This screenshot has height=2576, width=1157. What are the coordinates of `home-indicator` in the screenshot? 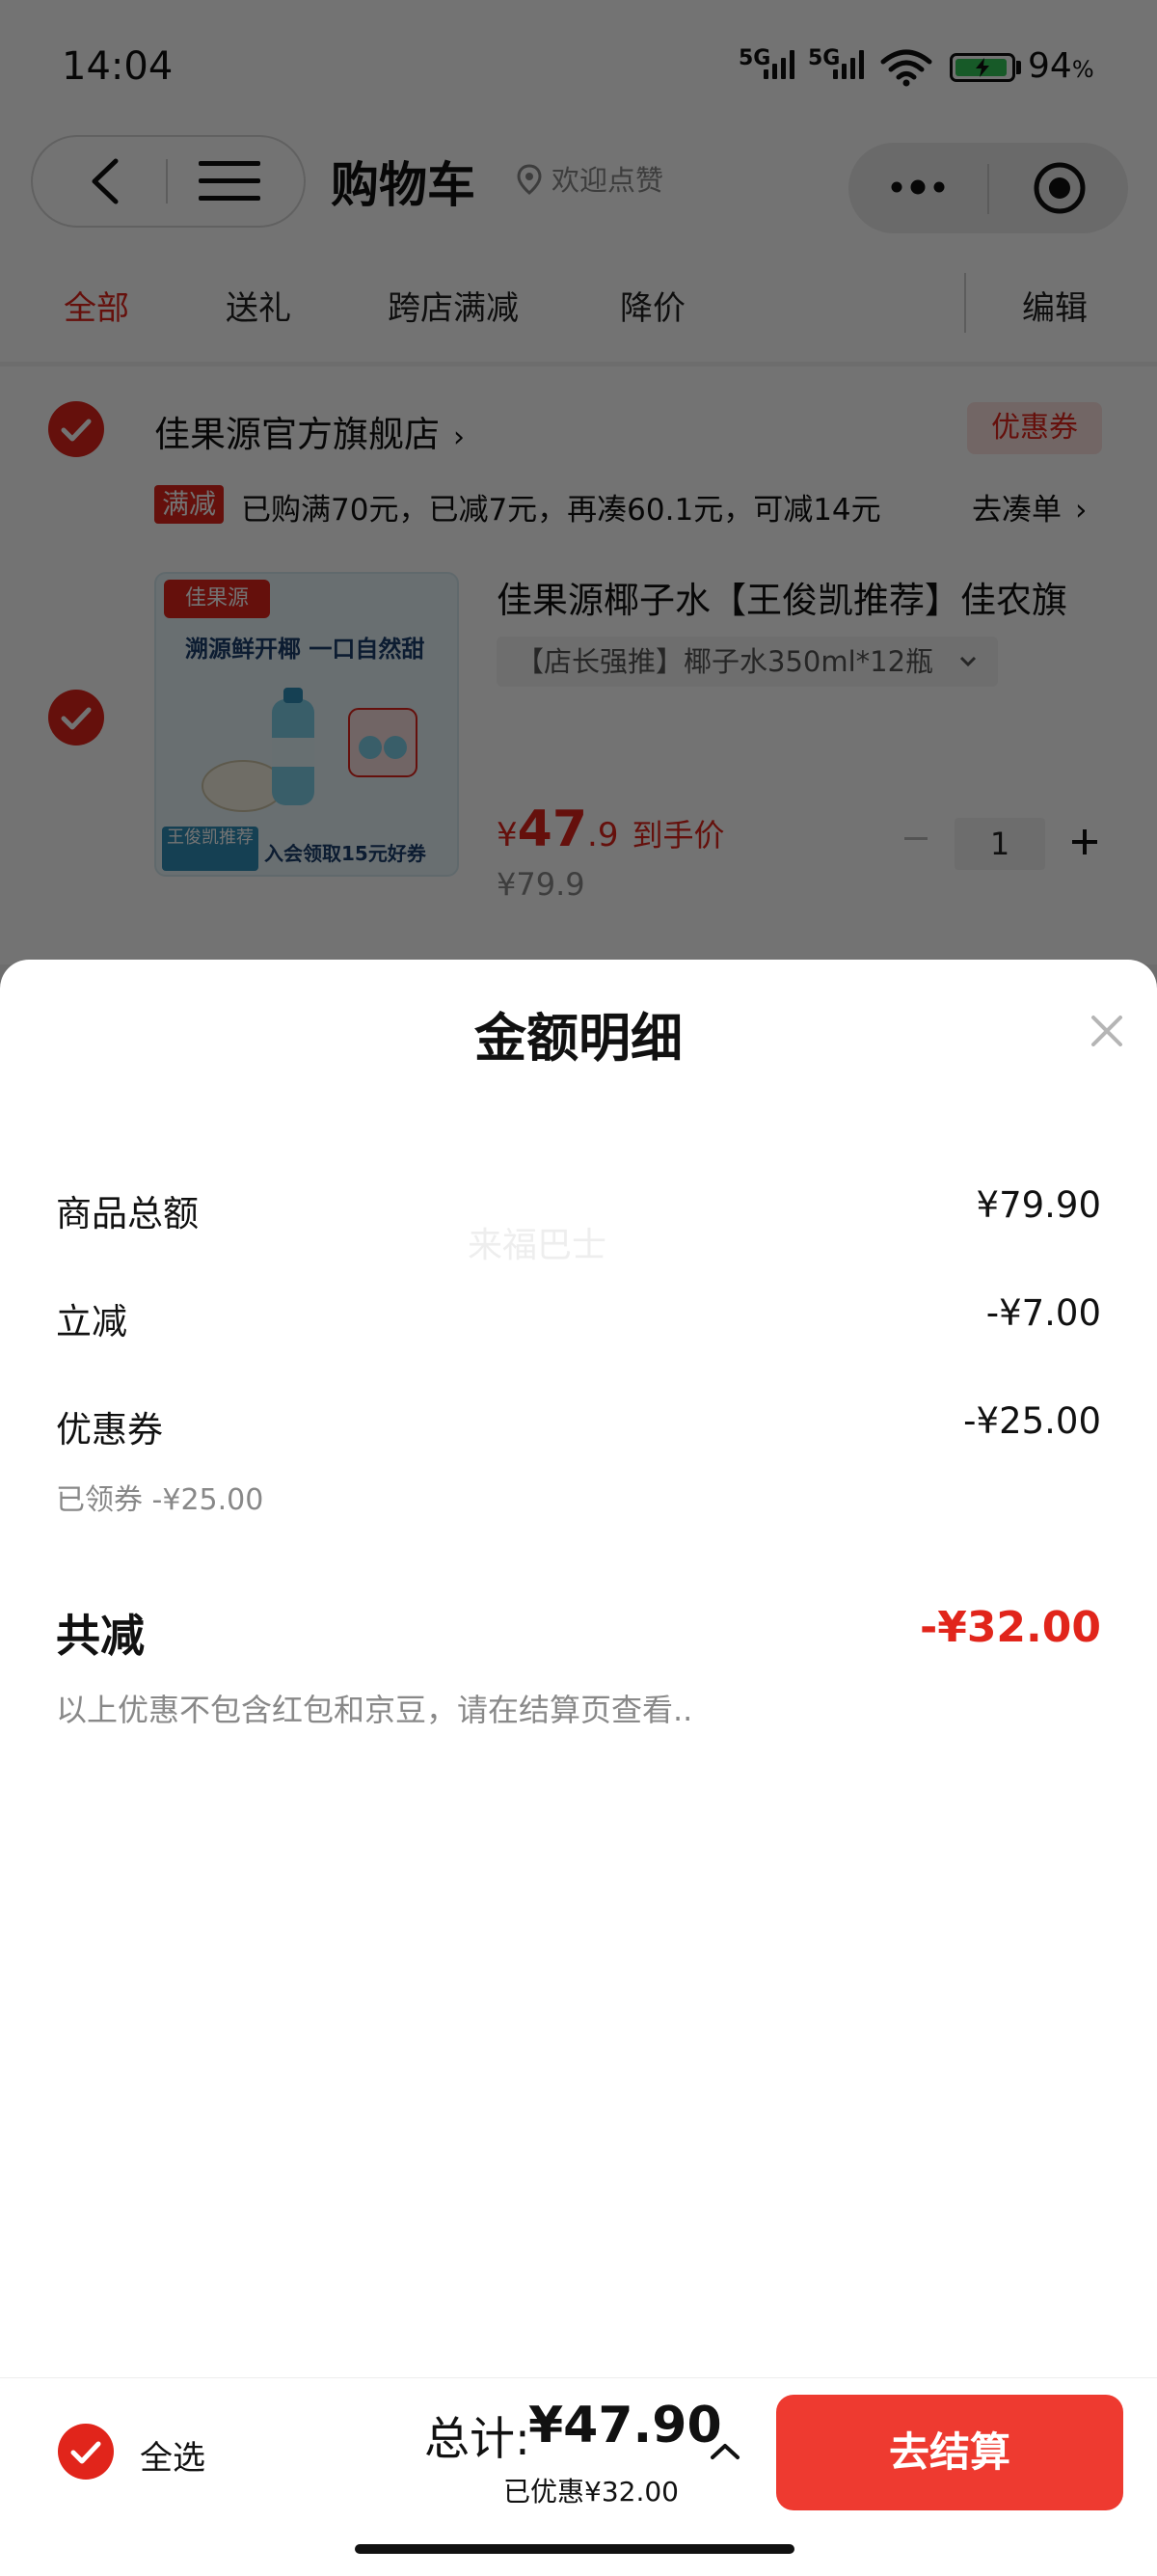 It's located at (574, 2549).